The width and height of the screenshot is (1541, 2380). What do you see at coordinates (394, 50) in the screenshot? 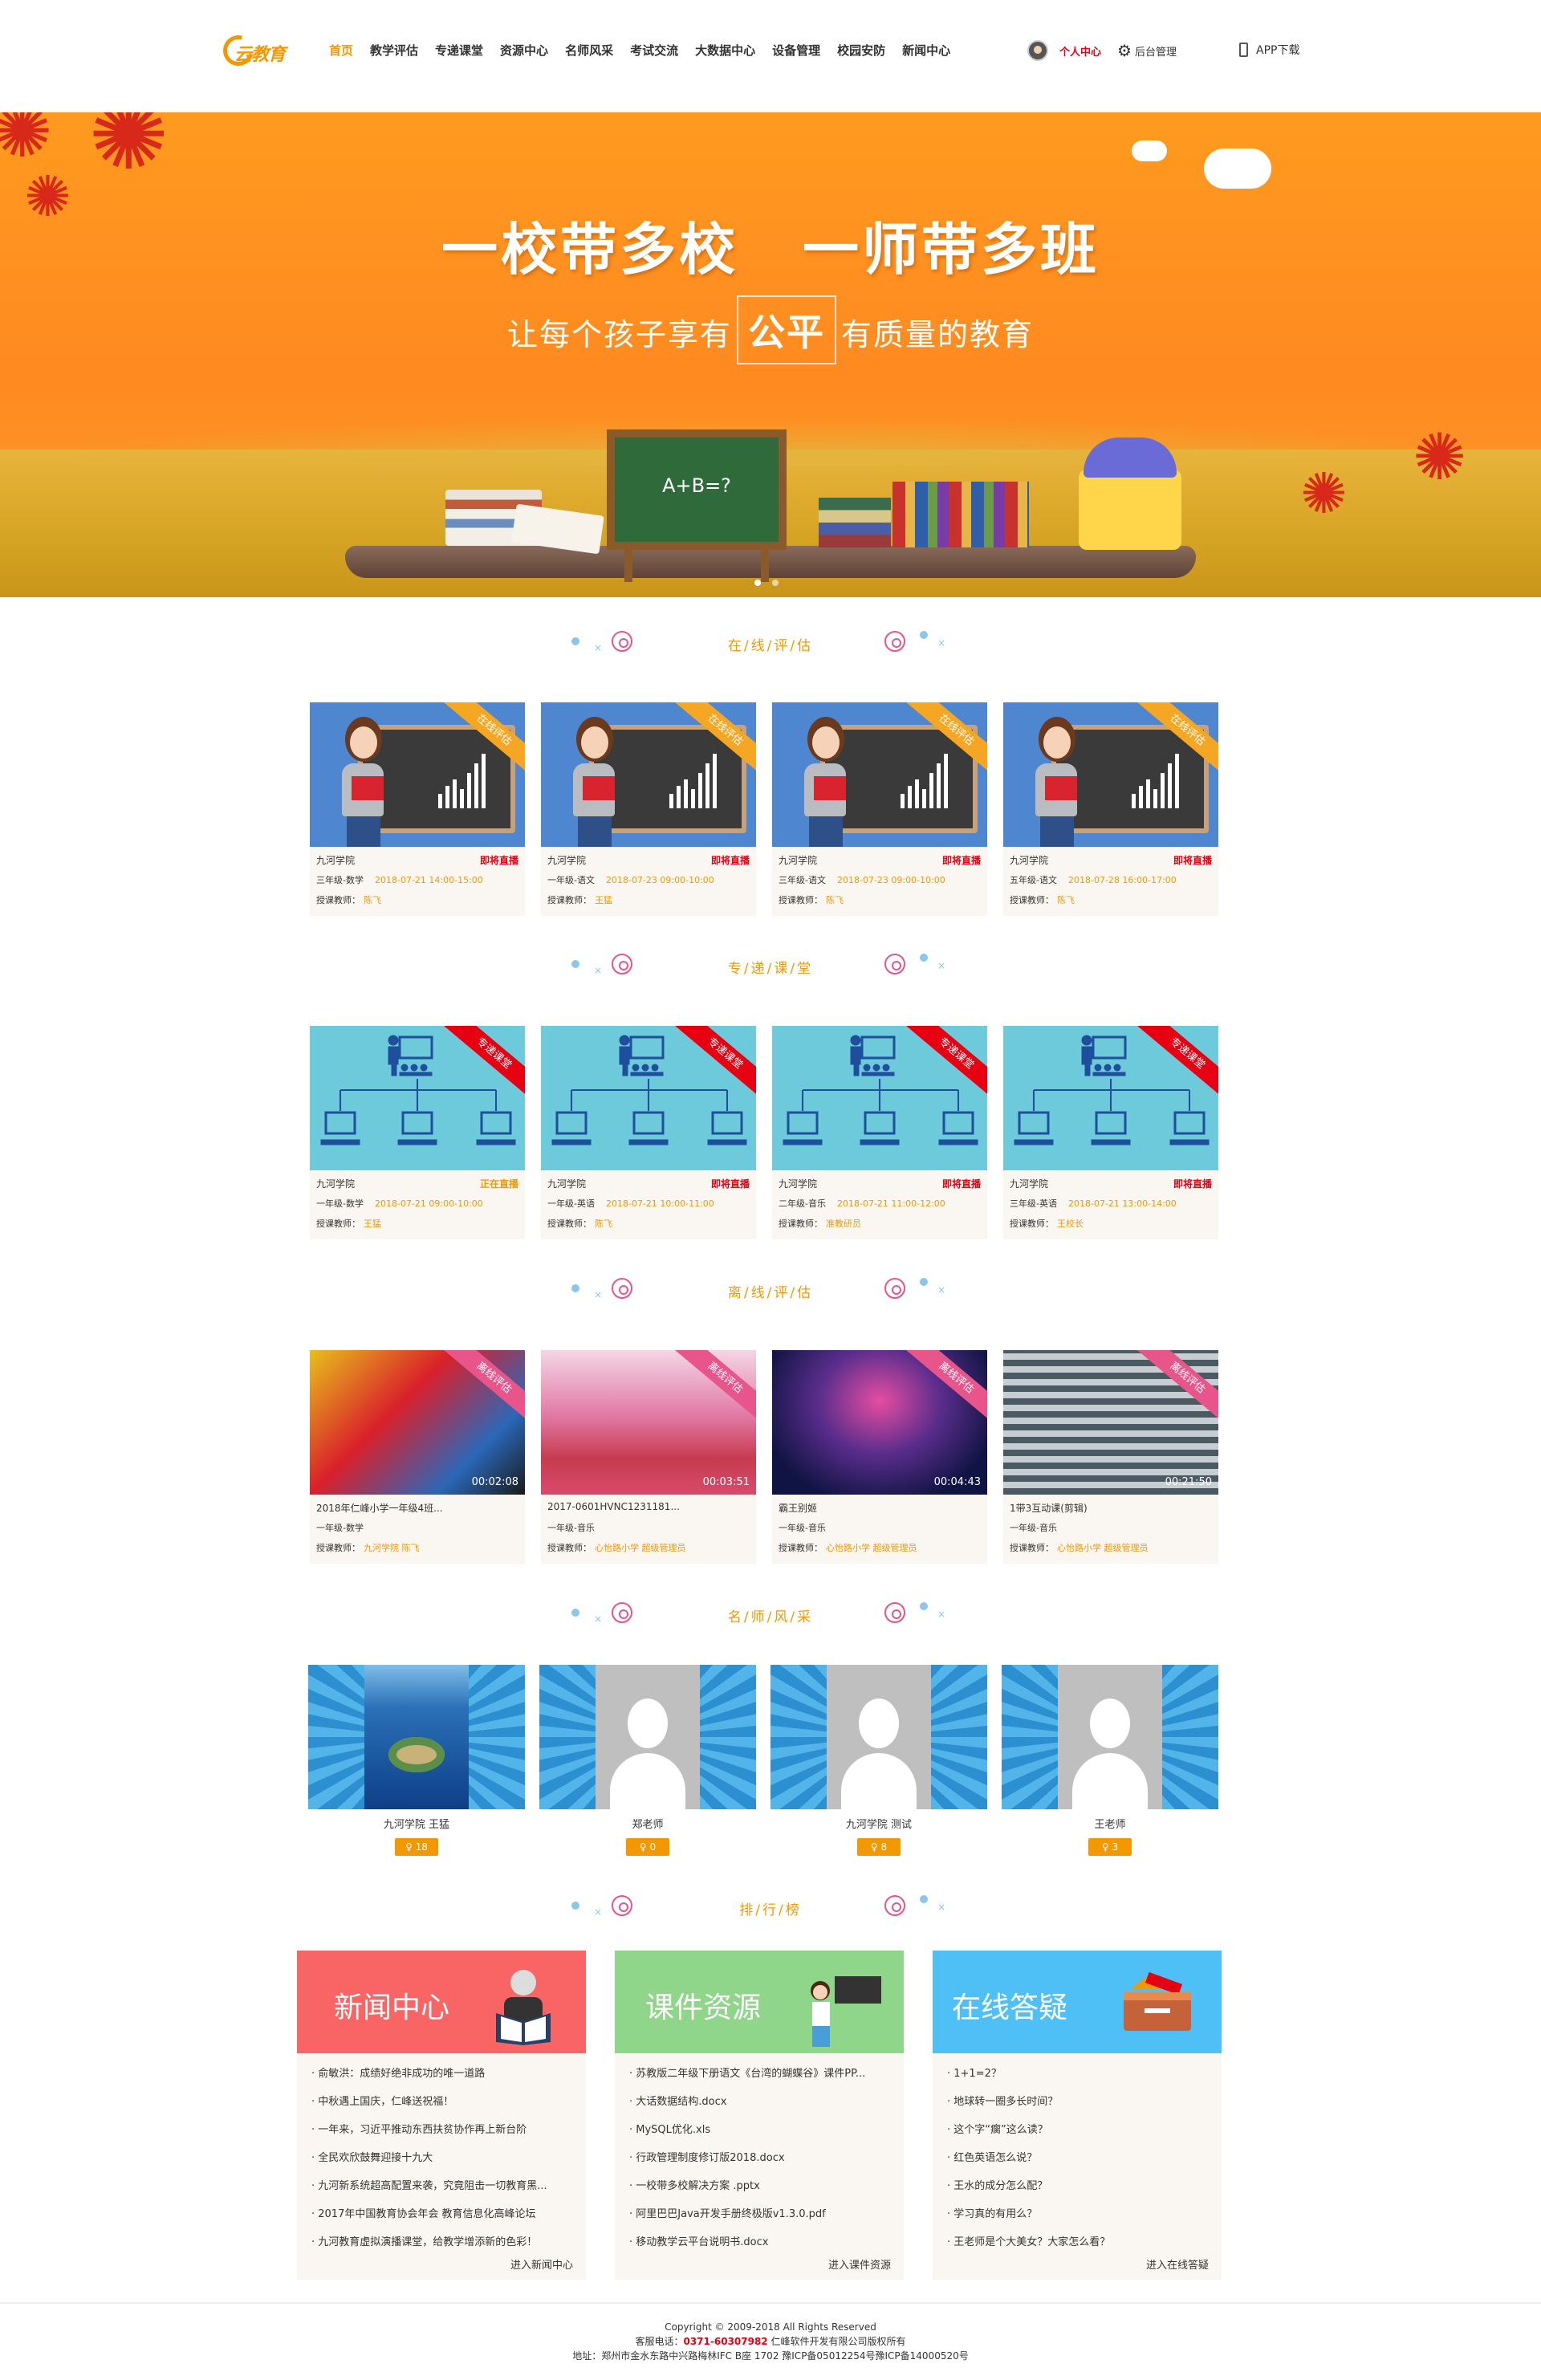
I see `nav-item-teaching-eval: 教学评估` at bounding box center [394, 50].